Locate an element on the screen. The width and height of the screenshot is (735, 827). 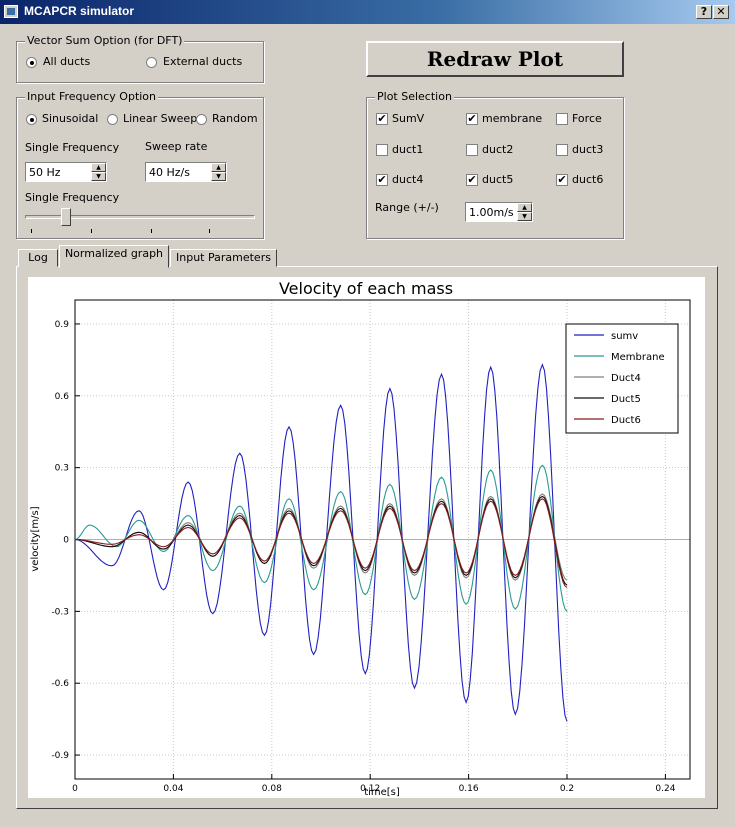
y-tick-label: 0.3 is located at coordinates (62, 469).